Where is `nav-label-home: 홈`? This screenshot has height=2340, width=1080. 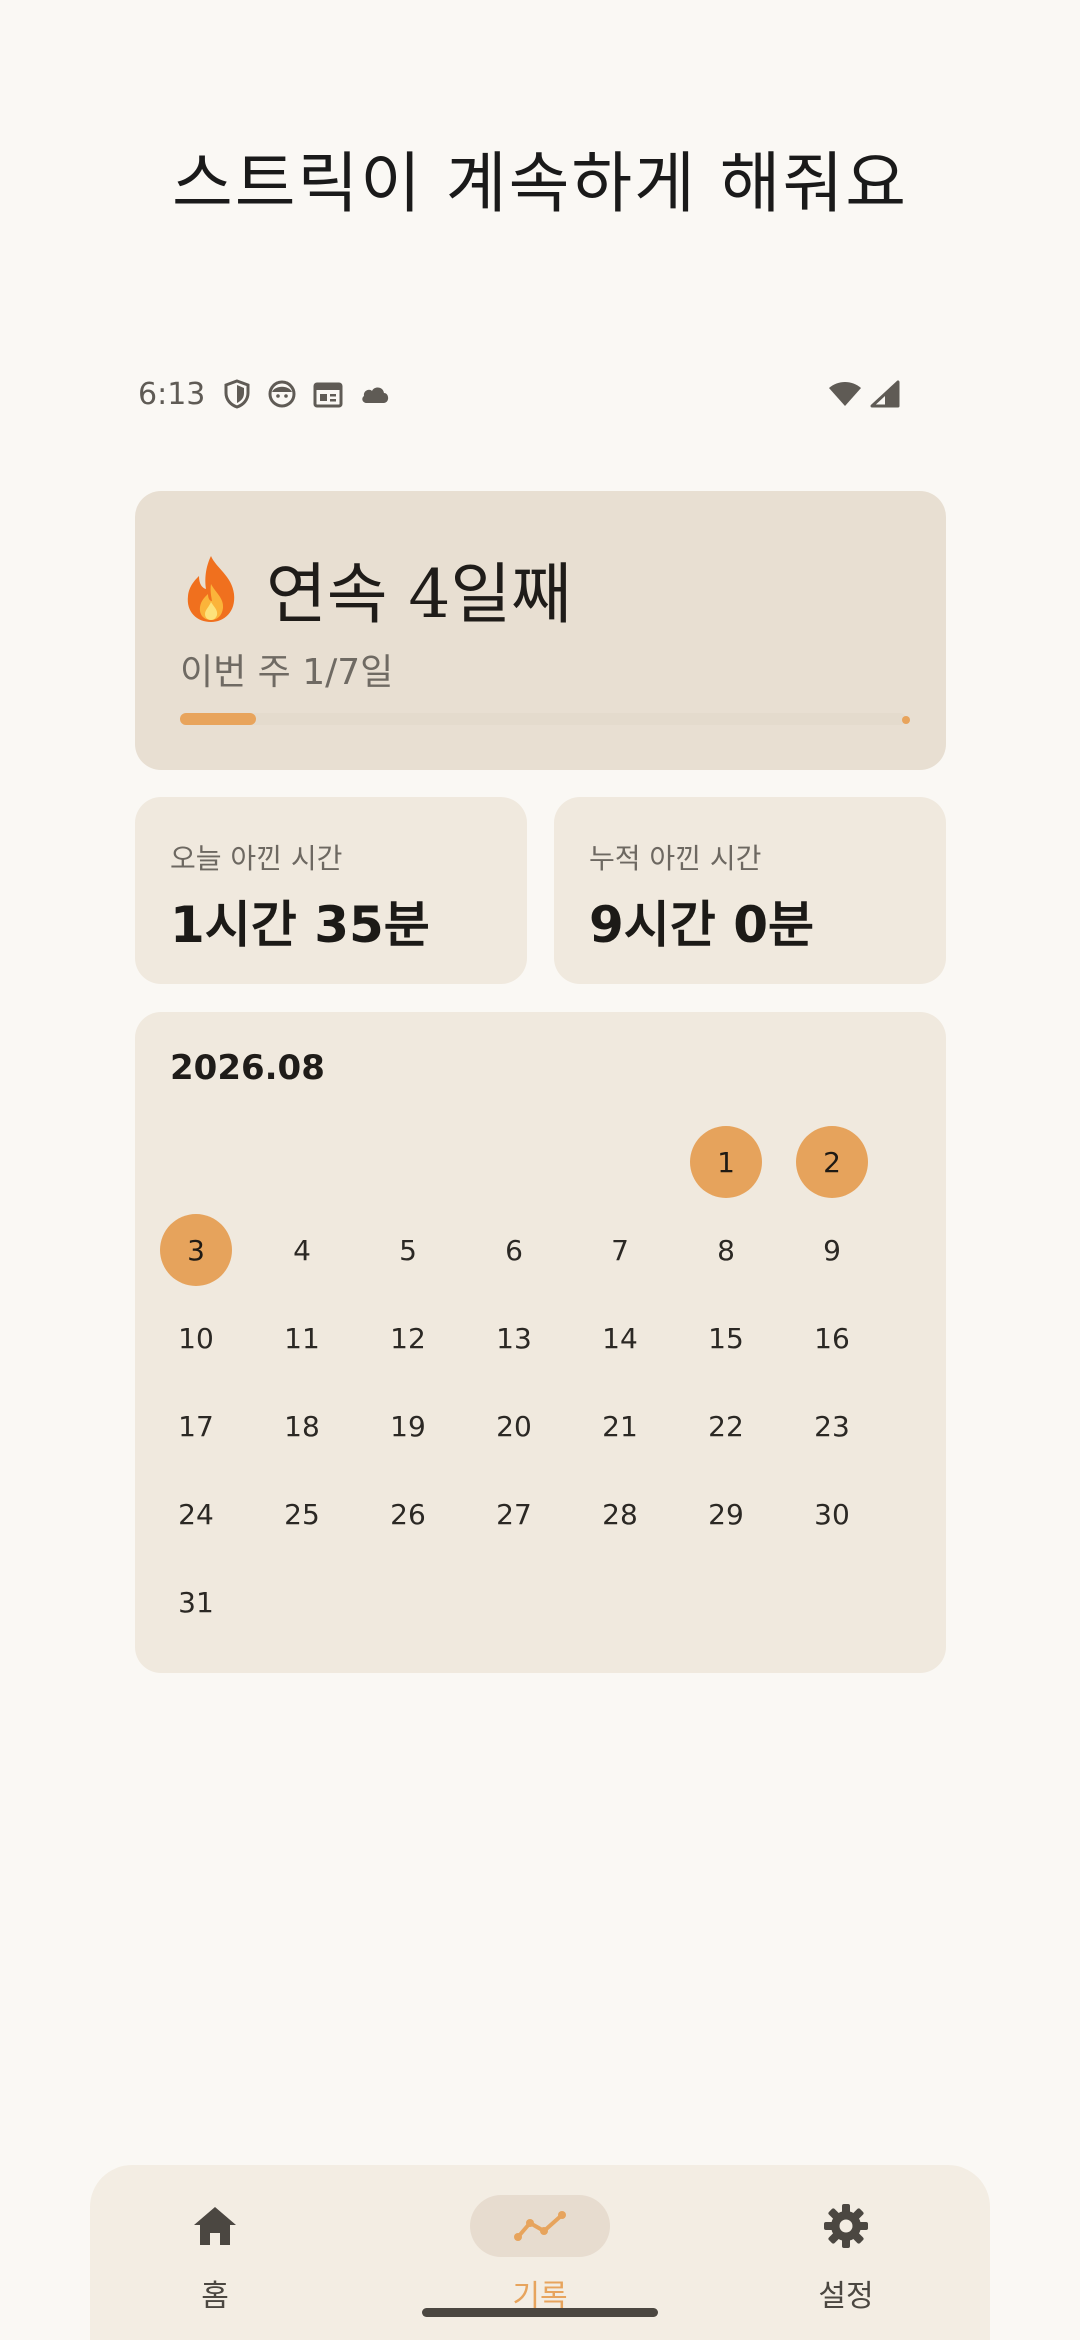
nav-label-home: 홈 is located at coordinates (215, 2296).